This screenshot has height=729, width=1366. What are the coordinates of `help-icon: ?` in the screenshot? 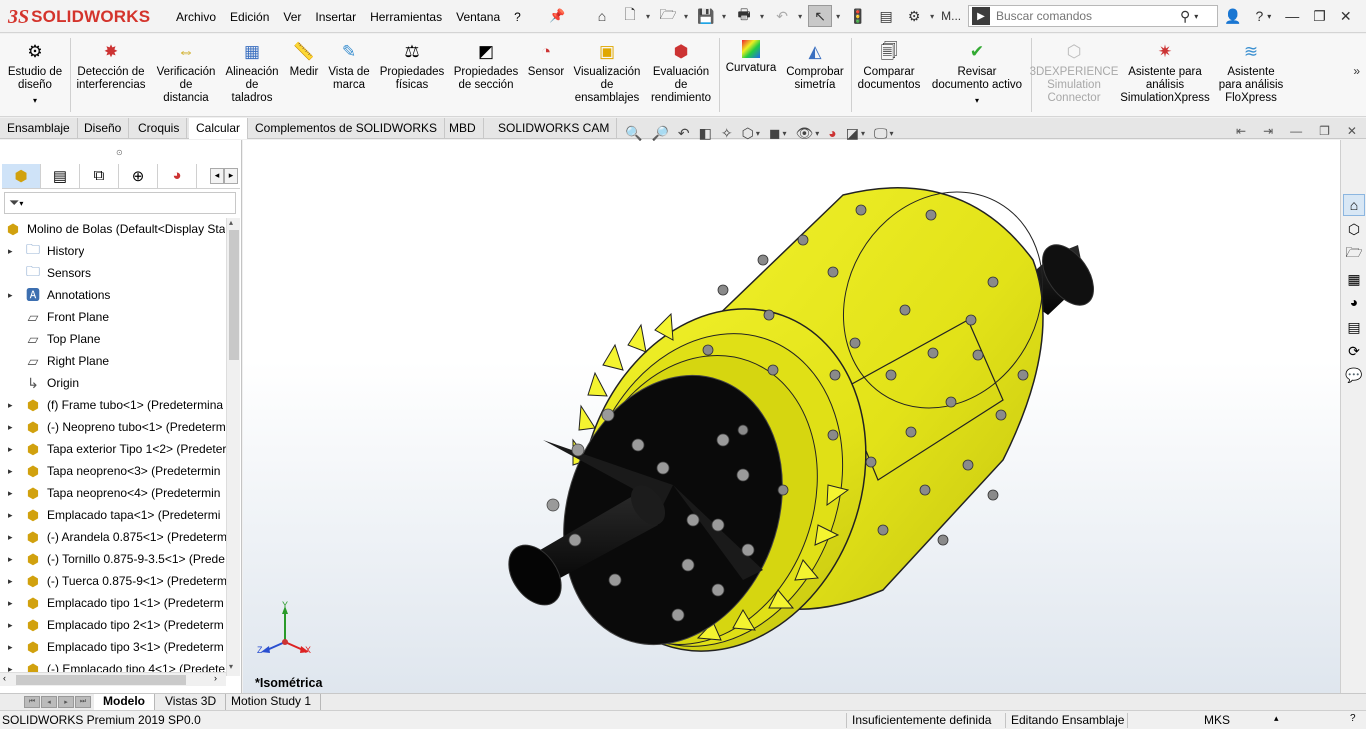 It's located at (1259, 16).